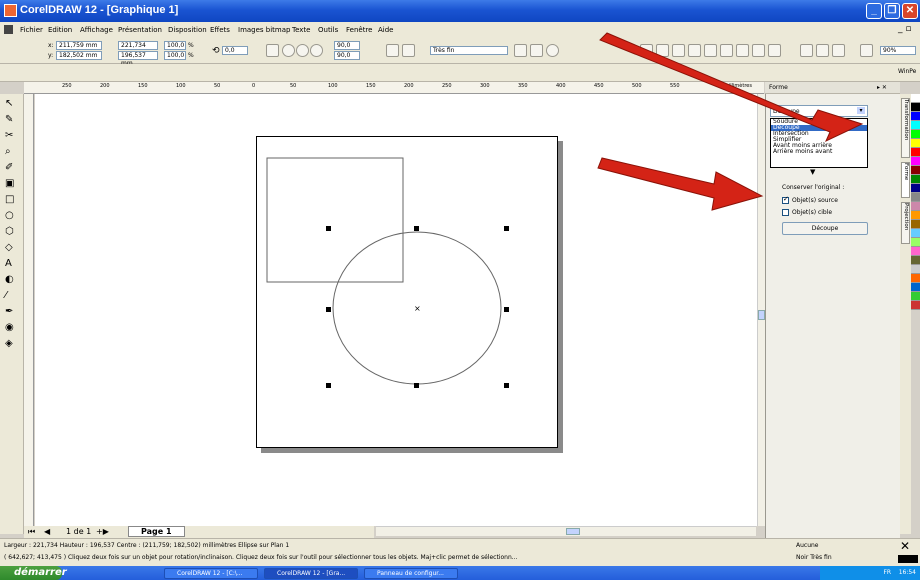  I want to click on taskbar, so click(460, 573).